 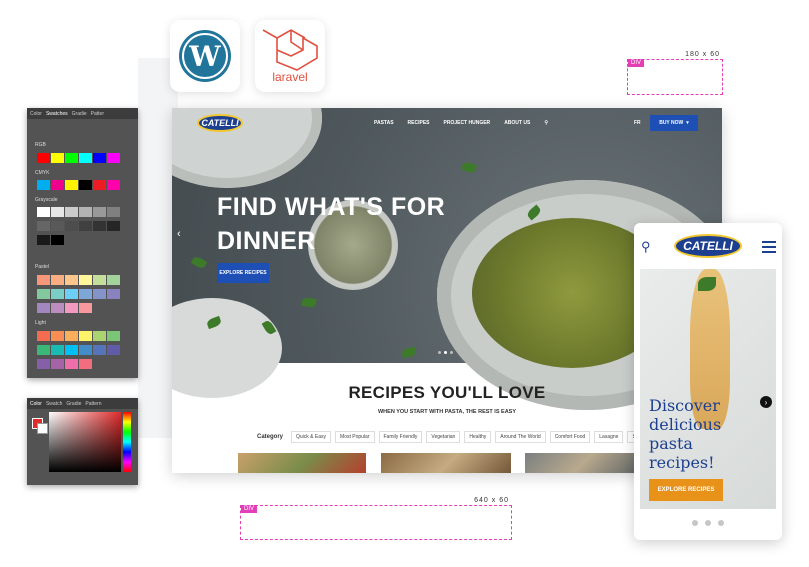 What do you see at coordinates (443, 437) in the screenshot?
I see `category-chip: Vegetarian` at bounding box center [443, 437].